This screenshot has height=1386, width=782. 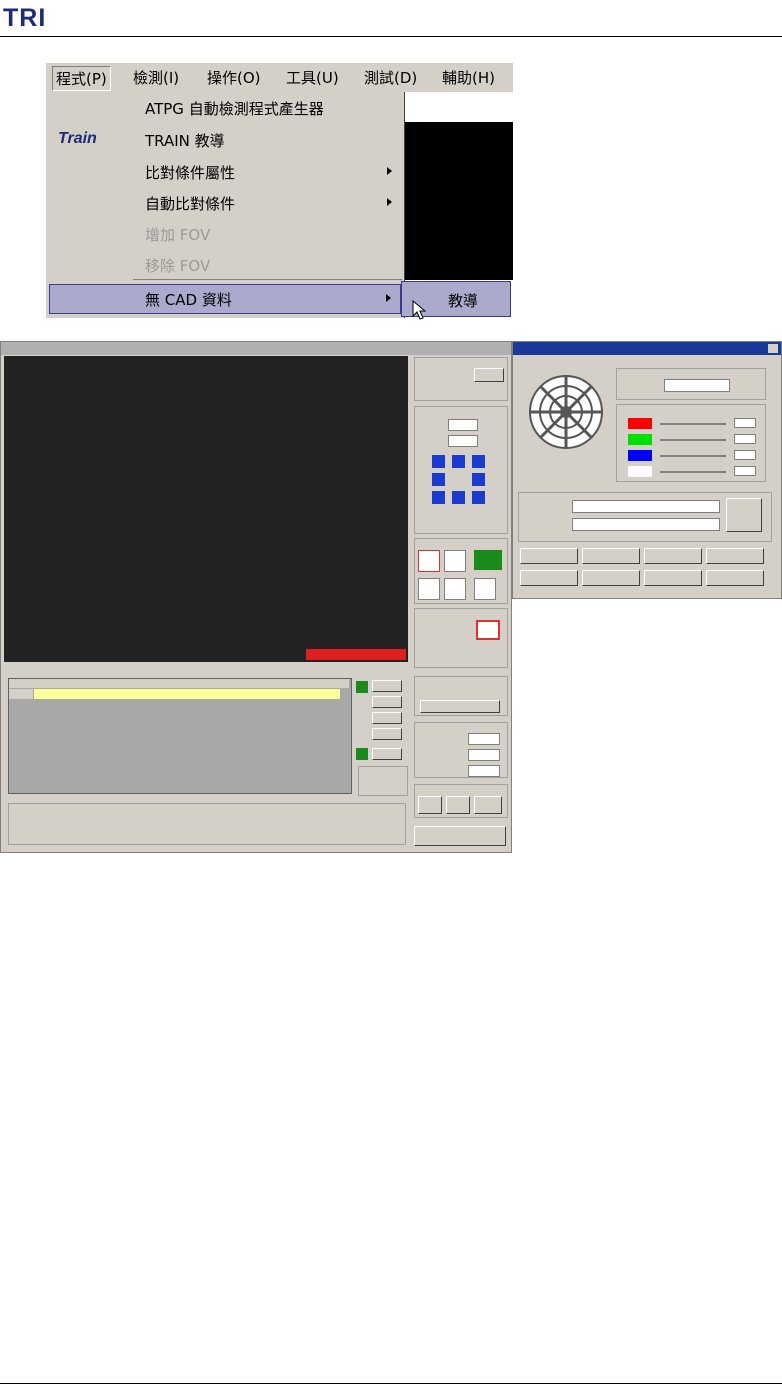 I want to click on grid-tool-icon, so click(x=488, y=560).